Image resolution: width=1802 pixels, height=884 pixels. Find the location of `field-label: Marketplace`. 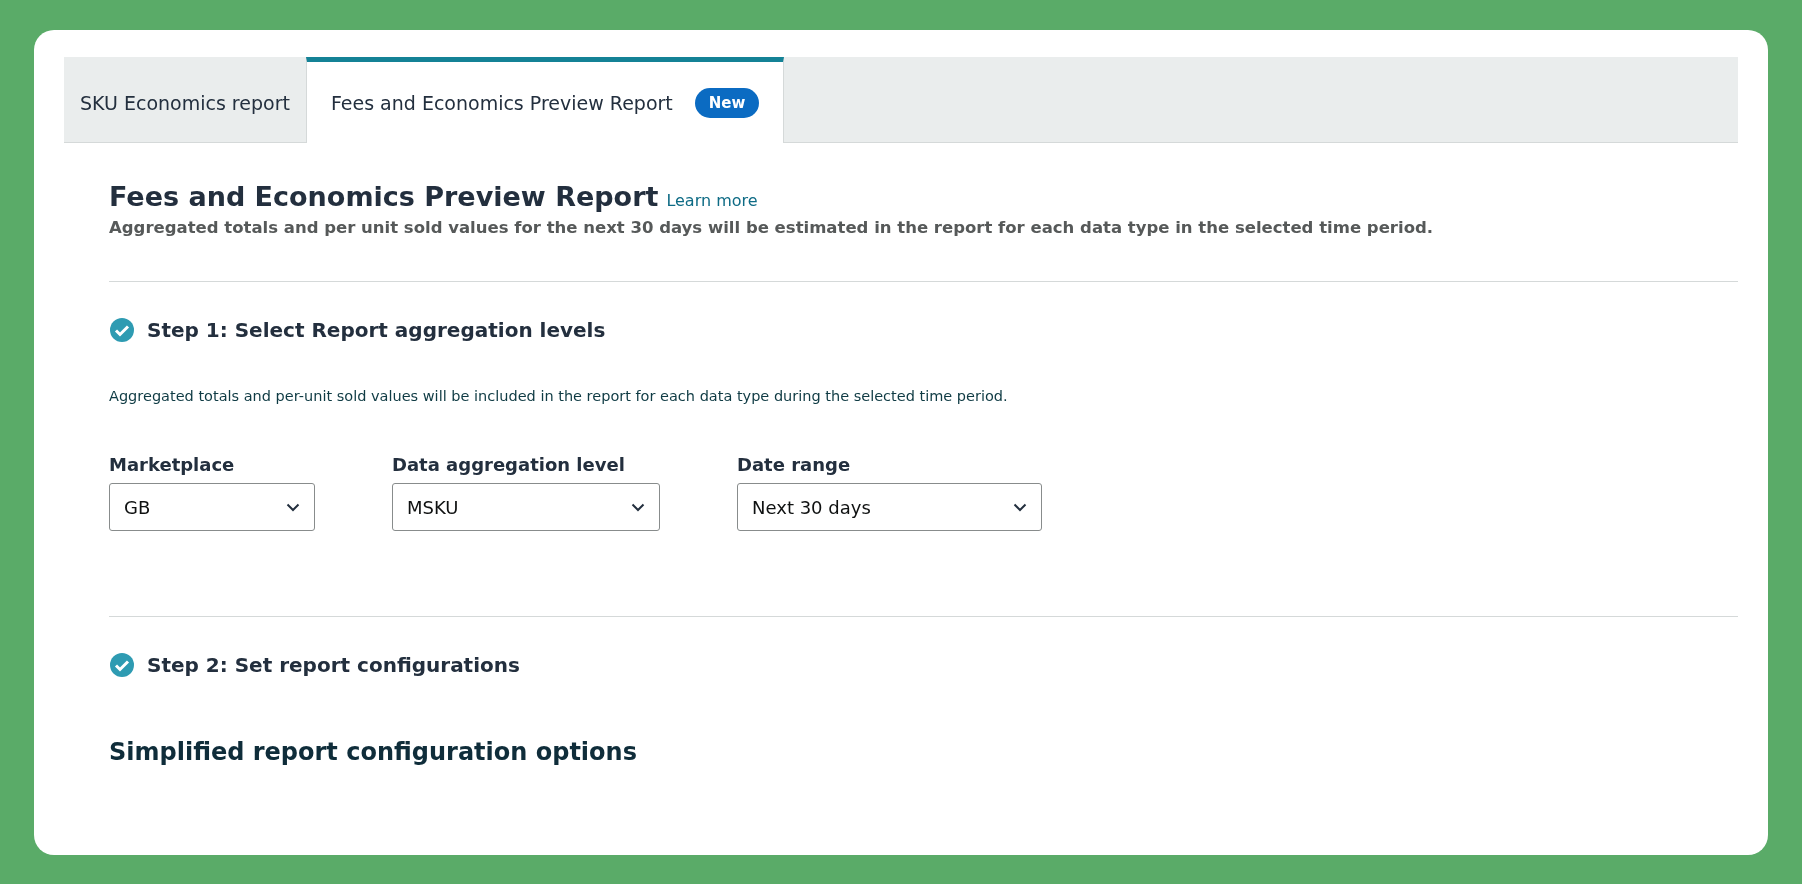

field-label: Marketplace is located at coordinates (172, 464).